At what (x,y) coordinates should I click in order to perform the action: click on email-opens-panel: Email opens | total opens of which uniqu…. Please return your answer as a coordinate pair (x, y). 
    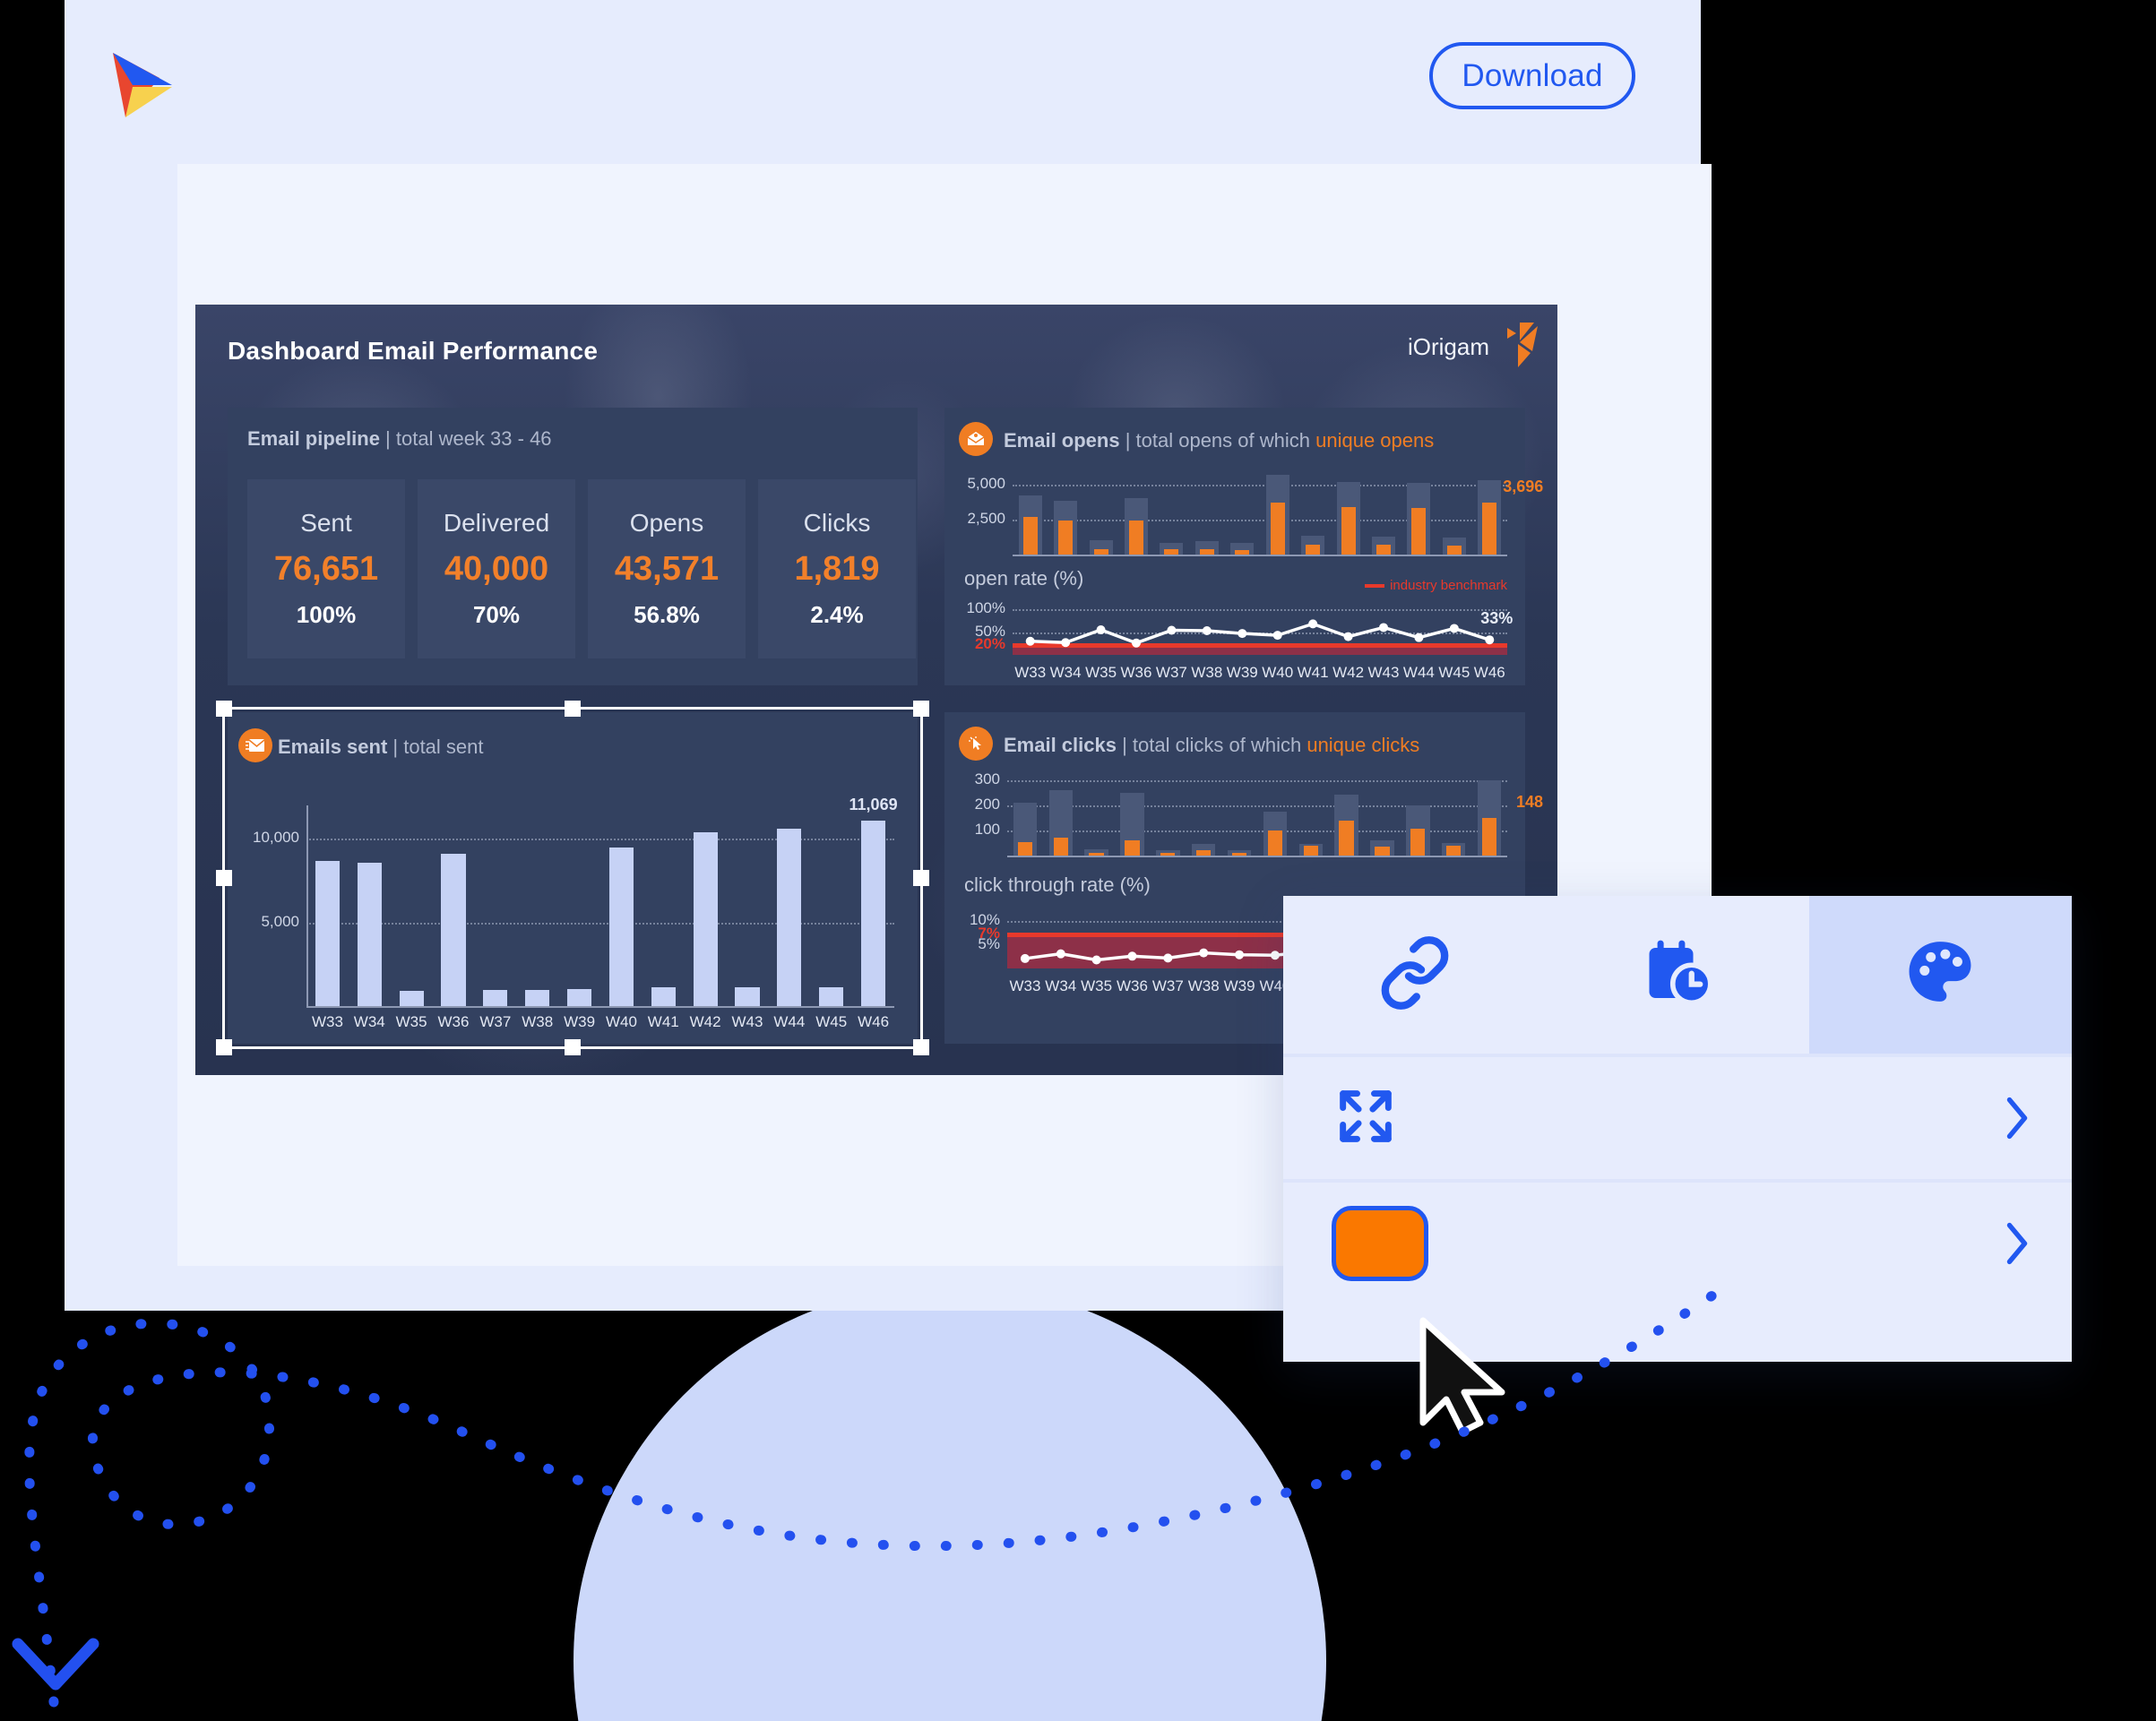
    Looking at the image, I should click on (1244, 546).